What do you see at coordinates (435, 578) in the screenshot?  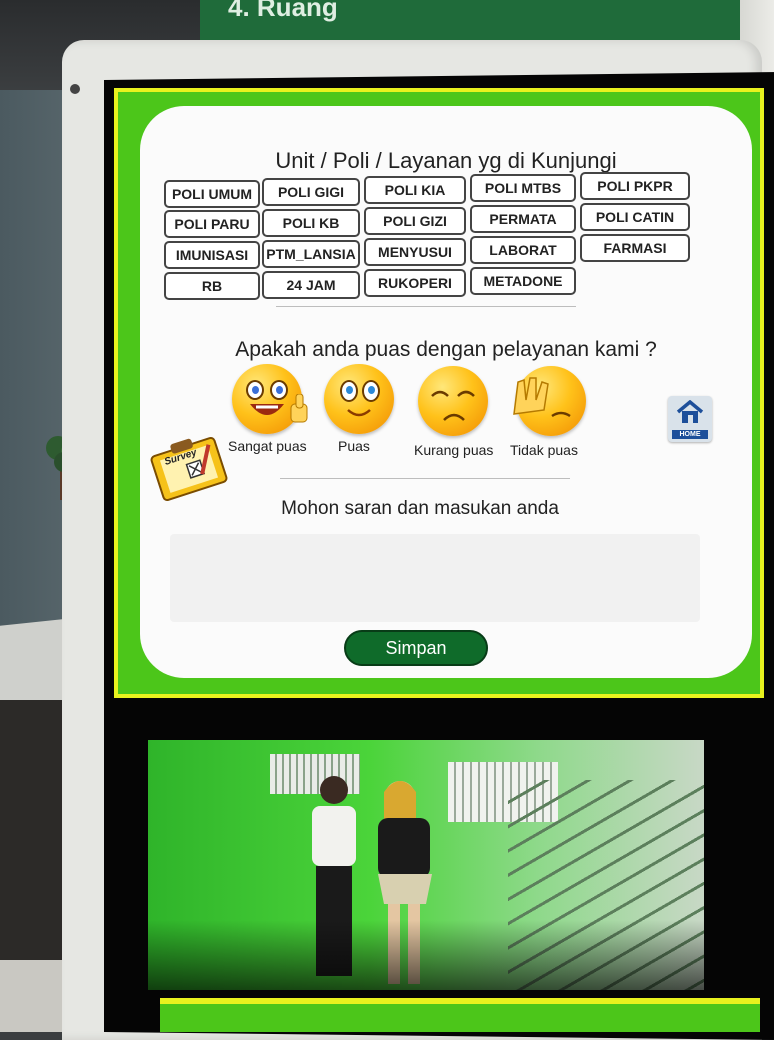 I see `feedback-textarea` at bounding box center [435, 578].